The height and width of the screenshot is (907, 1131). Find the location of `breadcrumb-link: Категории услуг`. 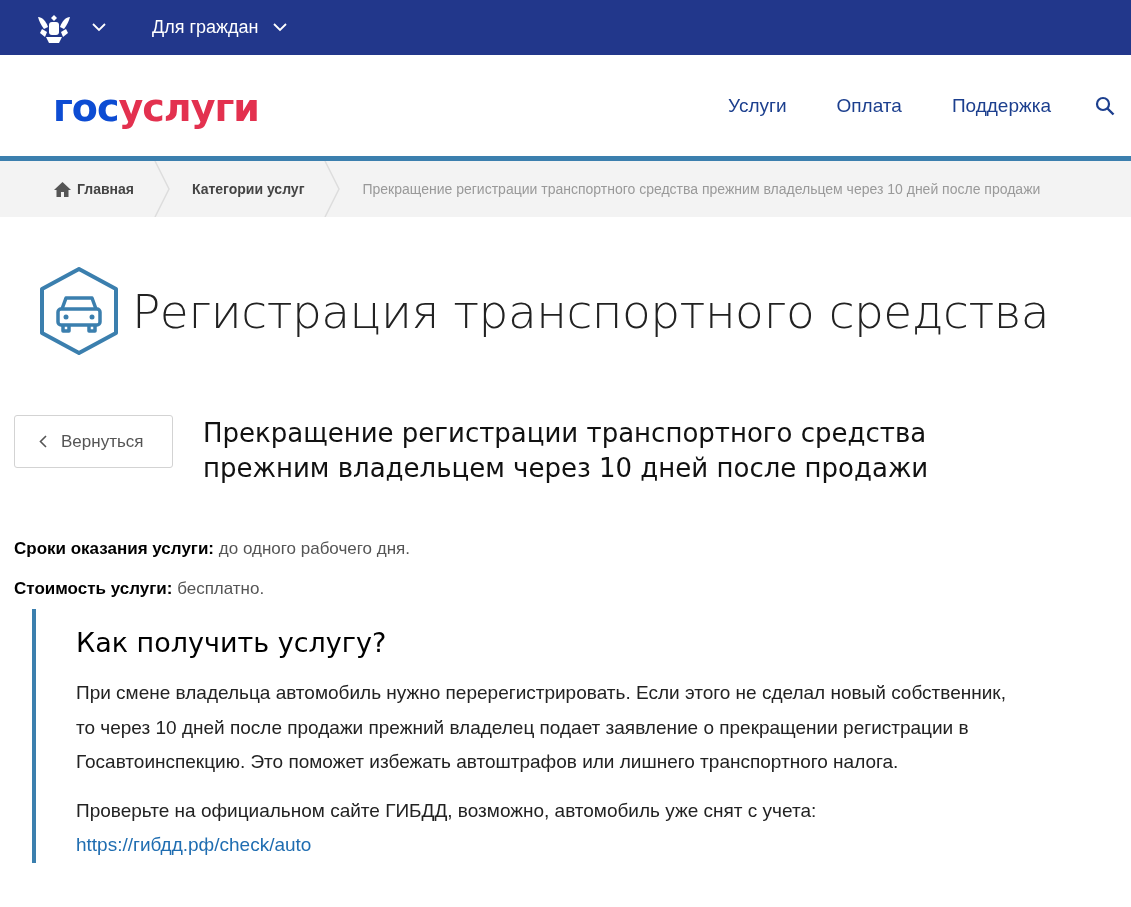

breadcrumb-link: Категории услуг is located at coordinates (248, 189).